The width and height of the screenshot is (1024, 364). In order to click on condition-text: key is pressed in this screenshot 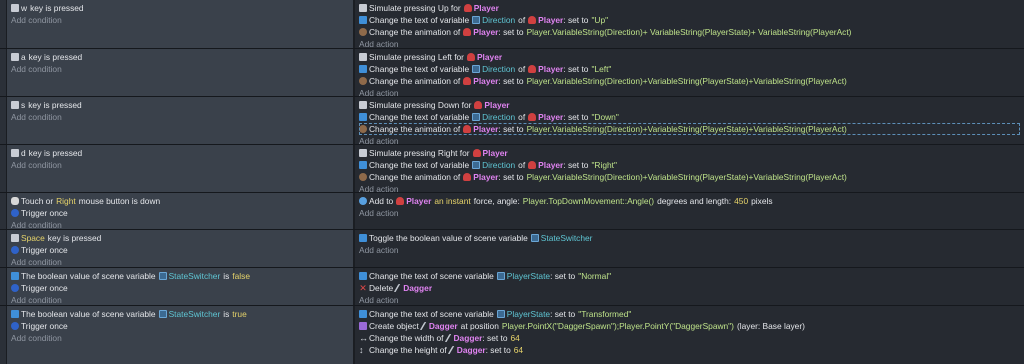, I will do `click(55, 105)`.